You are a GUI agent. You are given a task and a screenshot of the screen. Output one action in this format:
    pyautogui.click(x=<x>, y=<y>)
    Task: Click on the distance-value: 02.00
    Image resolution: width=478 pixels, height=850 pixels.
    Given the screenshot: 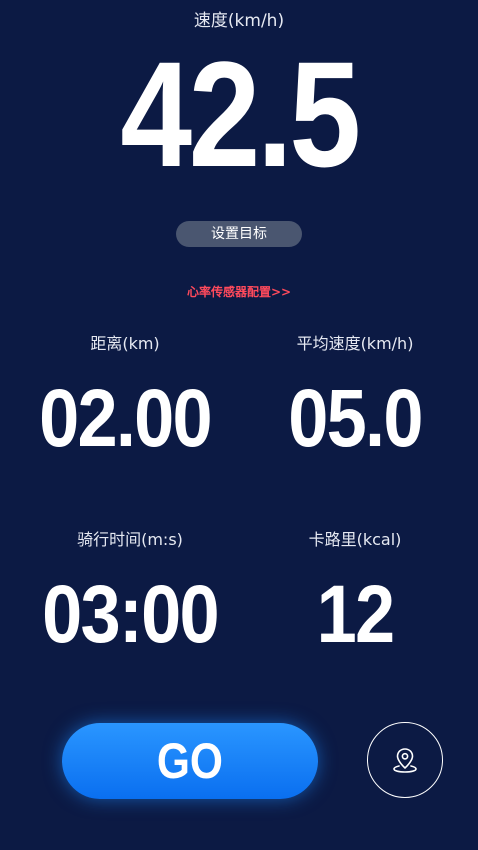 What is the action you would take?
    pyautogui.click(x=126, y=418)
    